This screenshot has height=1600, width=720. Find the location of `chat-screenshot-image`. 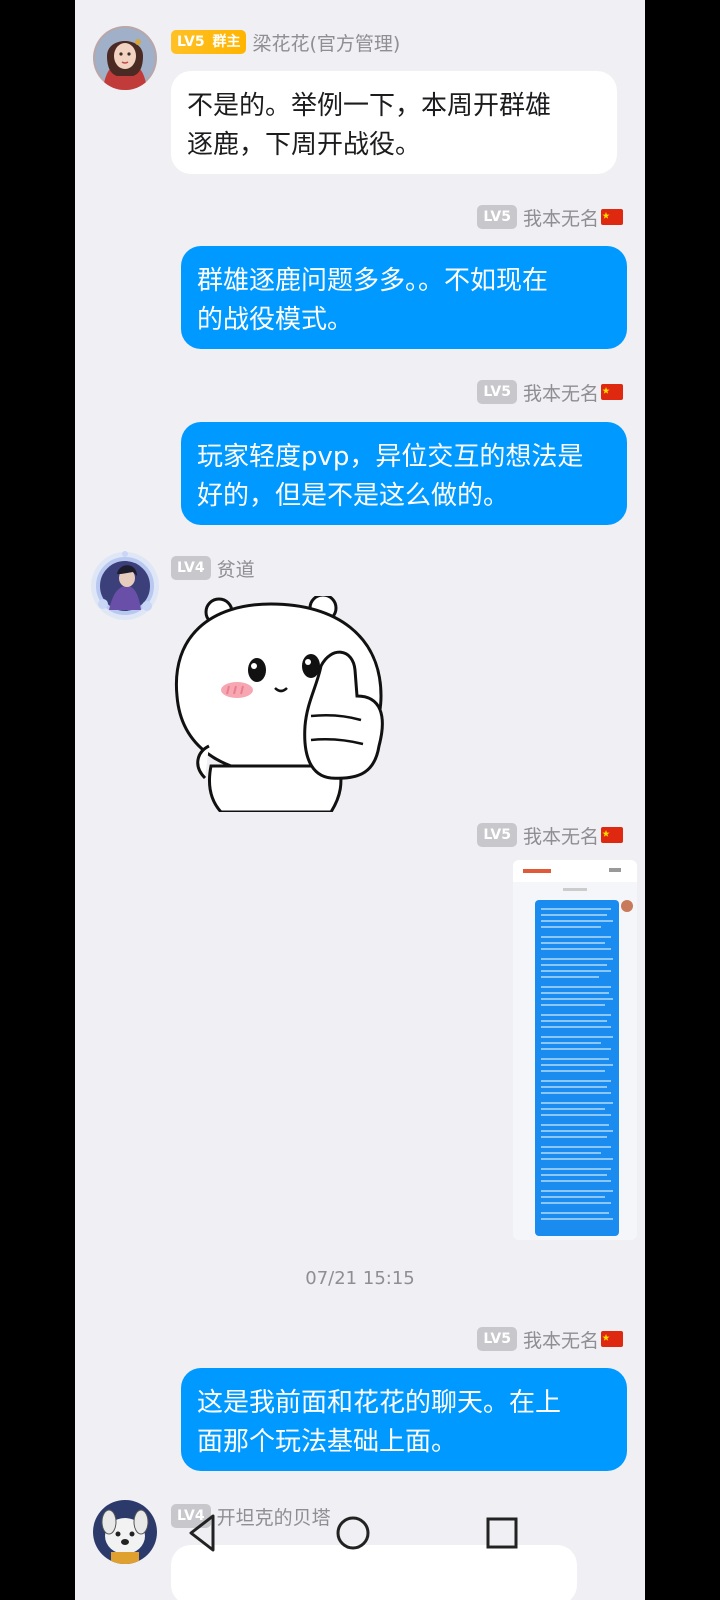

chat-screenshot-image is located at coordinates (575, 1050).